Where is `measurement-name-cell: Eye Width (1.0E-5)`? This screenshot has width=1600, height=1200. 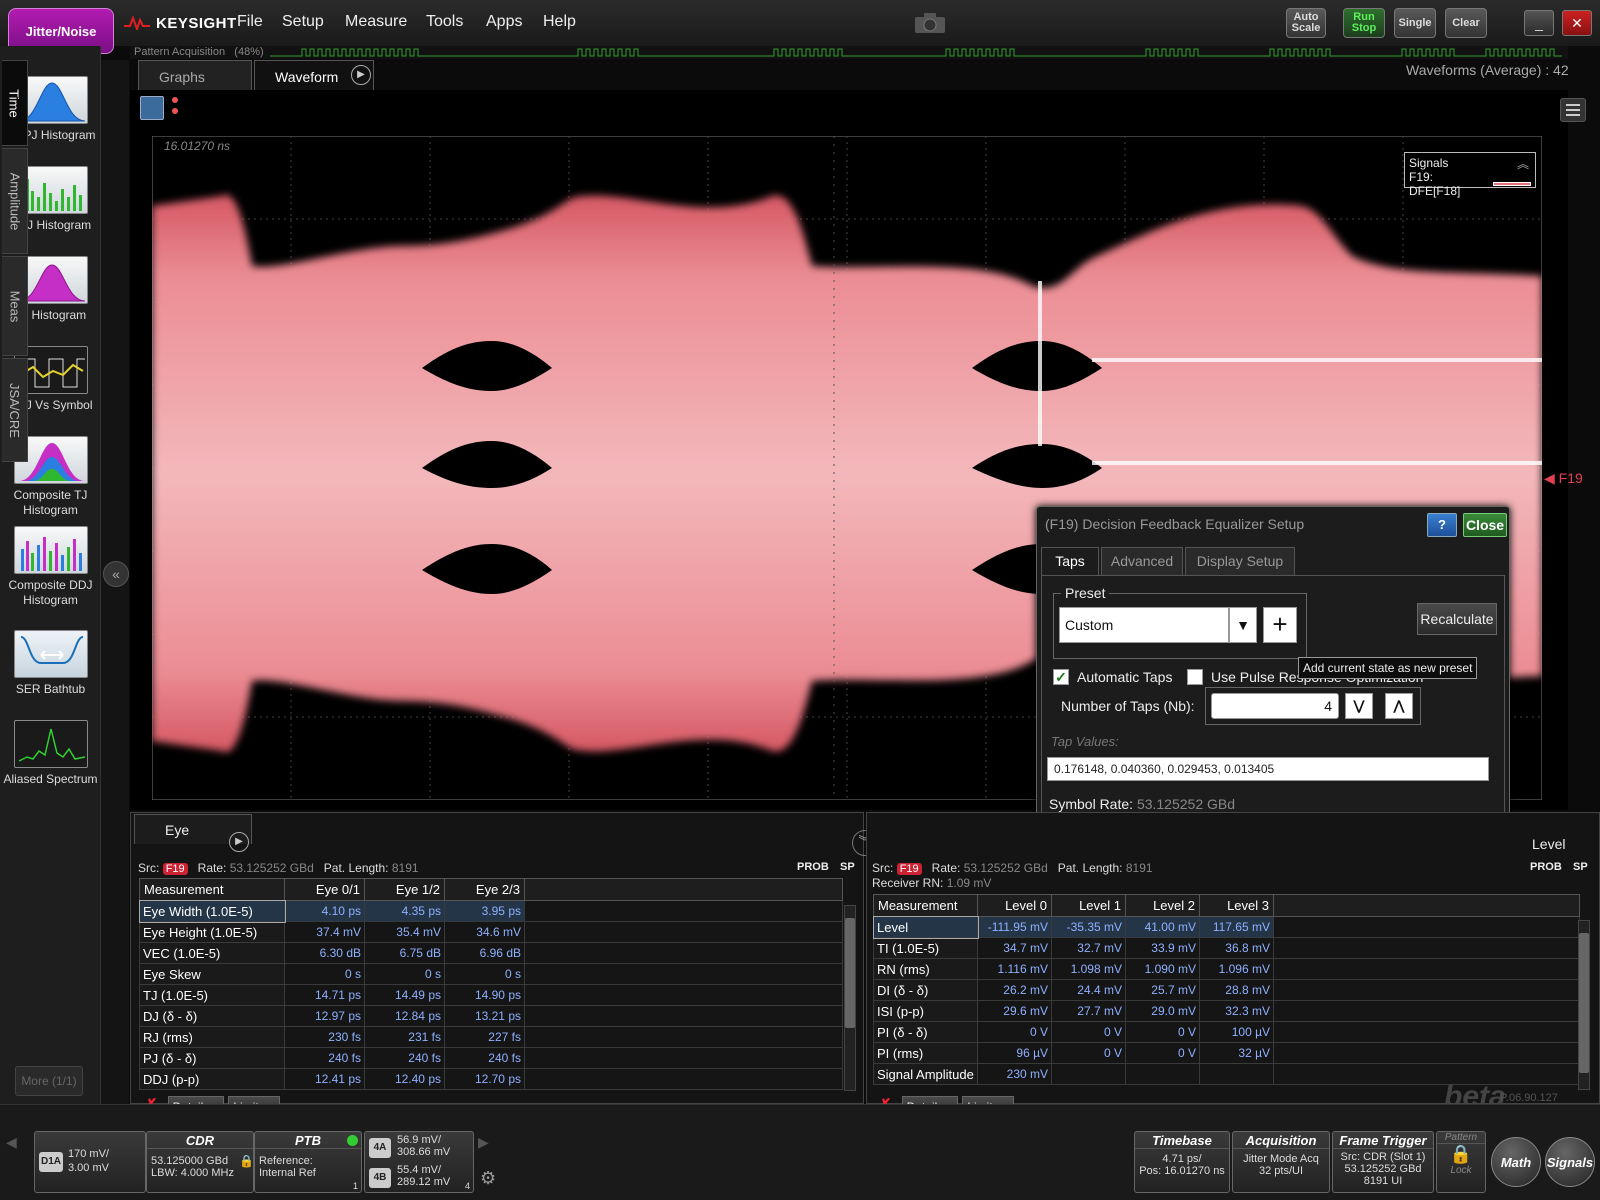
measurement-name-cell: Eye Width (1.0E-5) is located at coordinates (212, 911).